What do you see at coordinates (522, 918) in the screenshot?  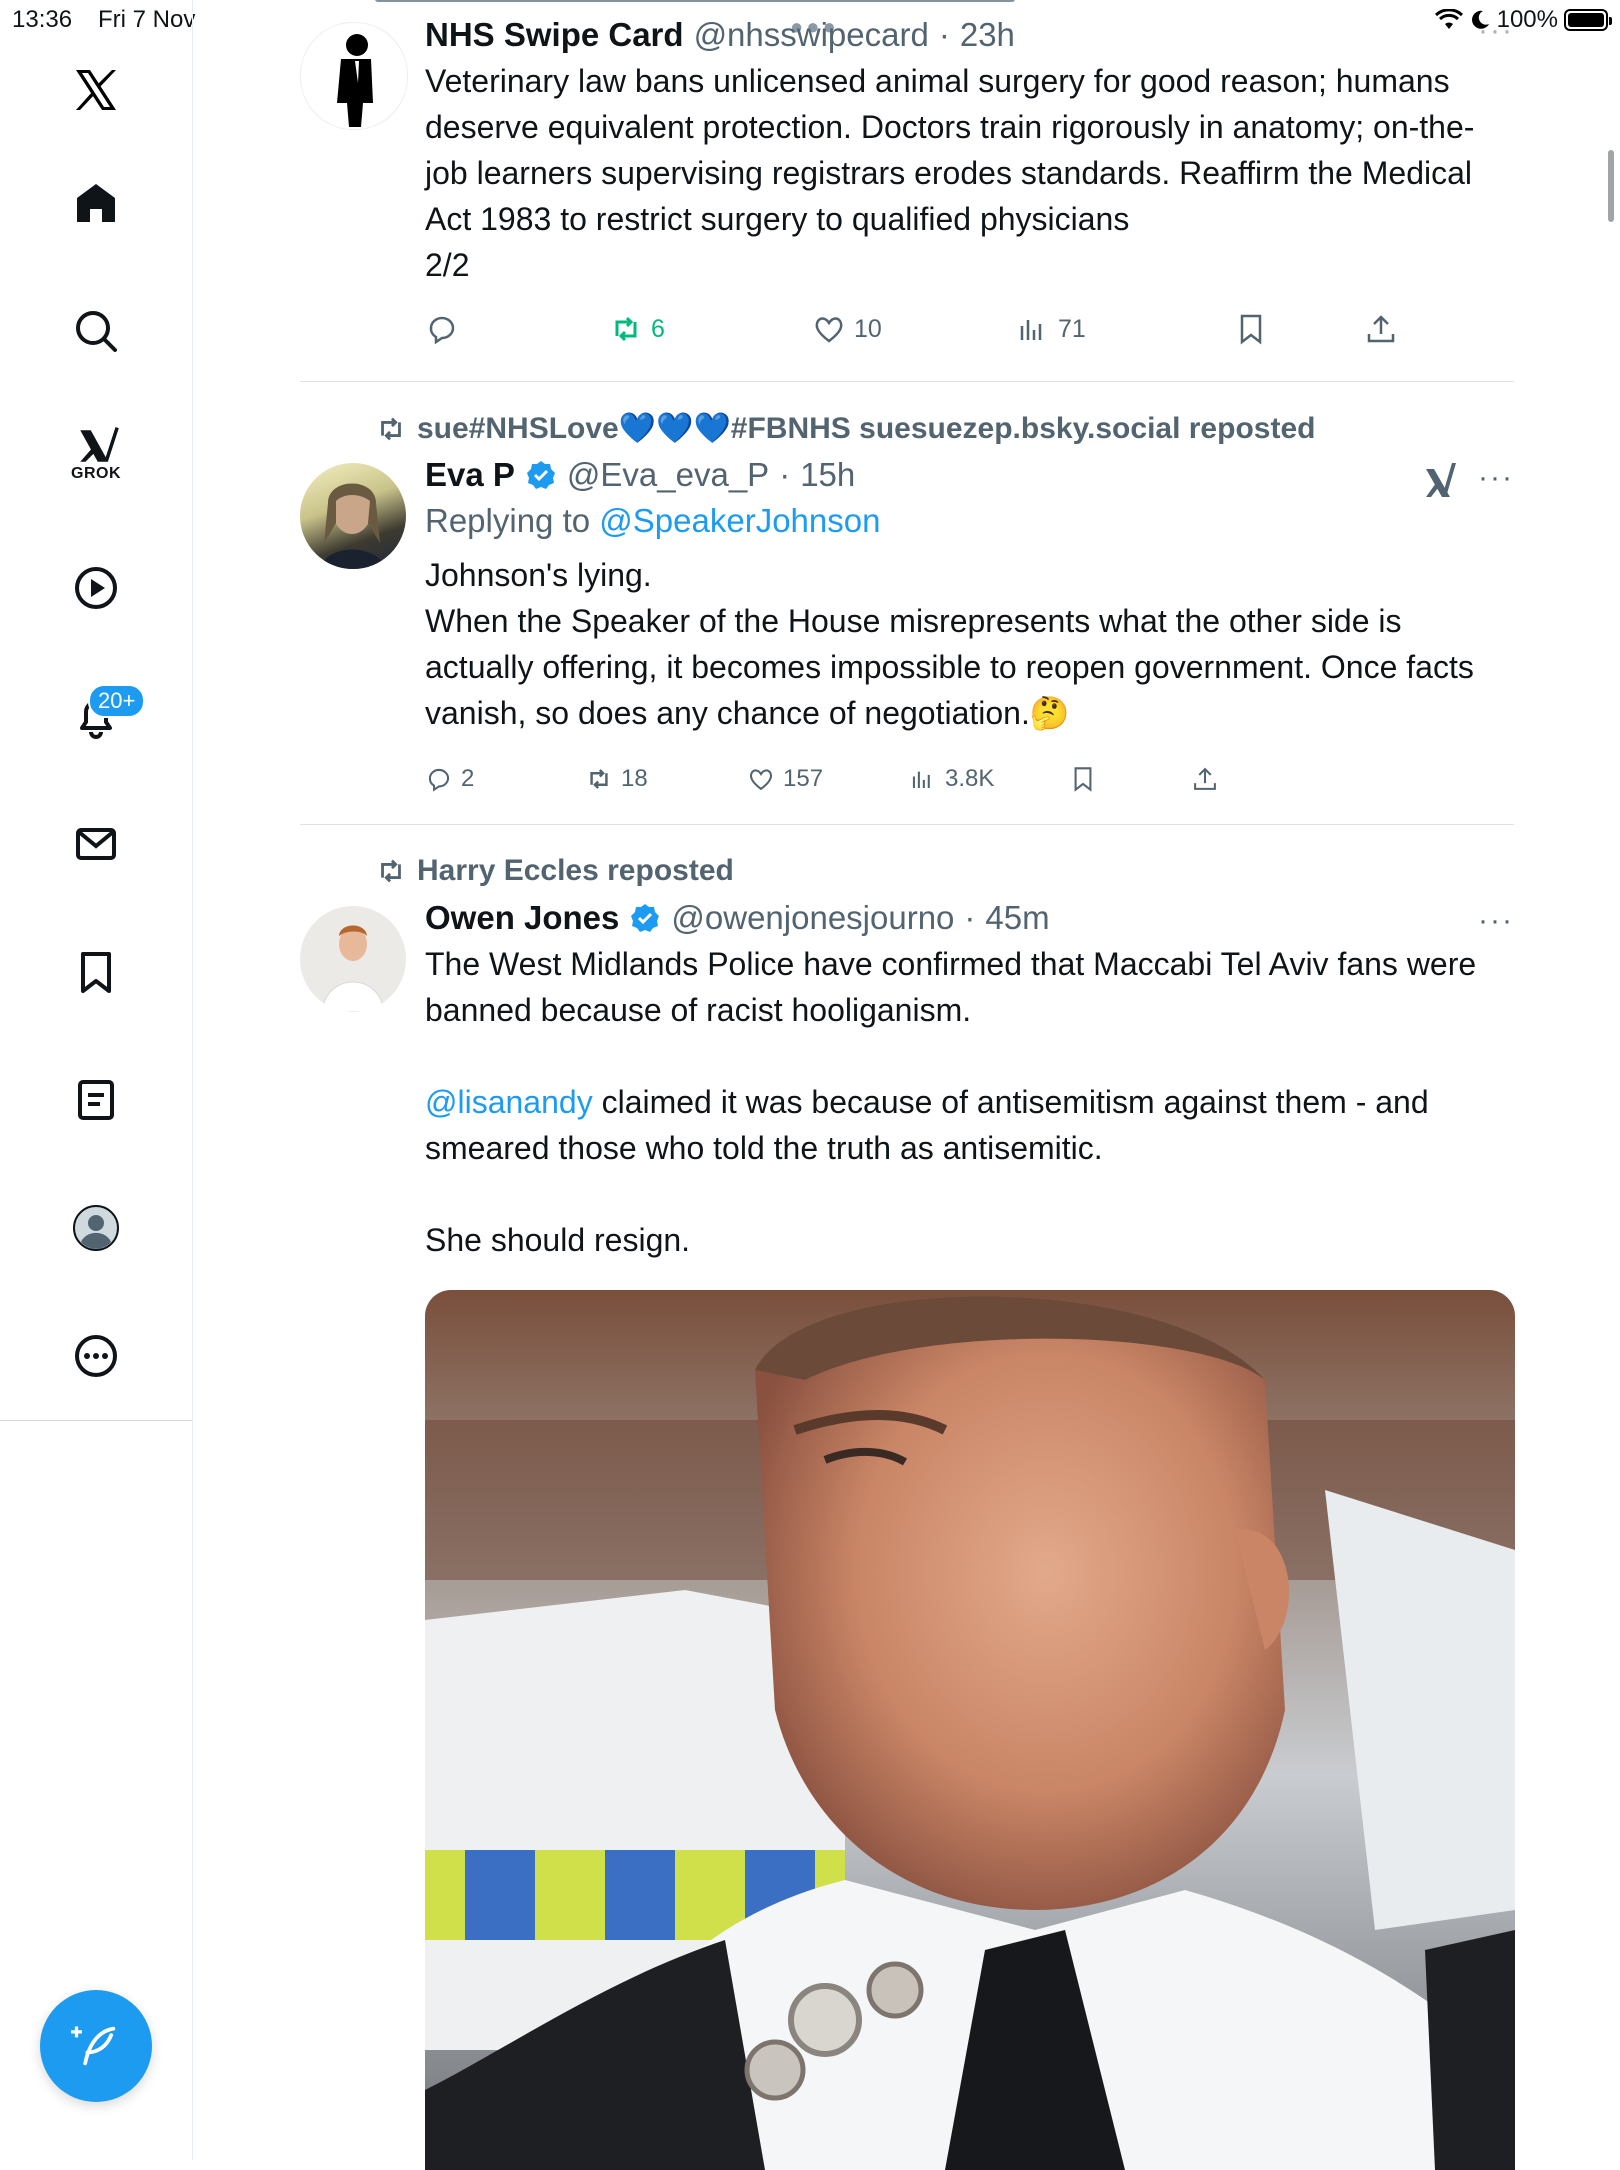 I see `author-name: Owen Jones` at bounding box center [522, 918].